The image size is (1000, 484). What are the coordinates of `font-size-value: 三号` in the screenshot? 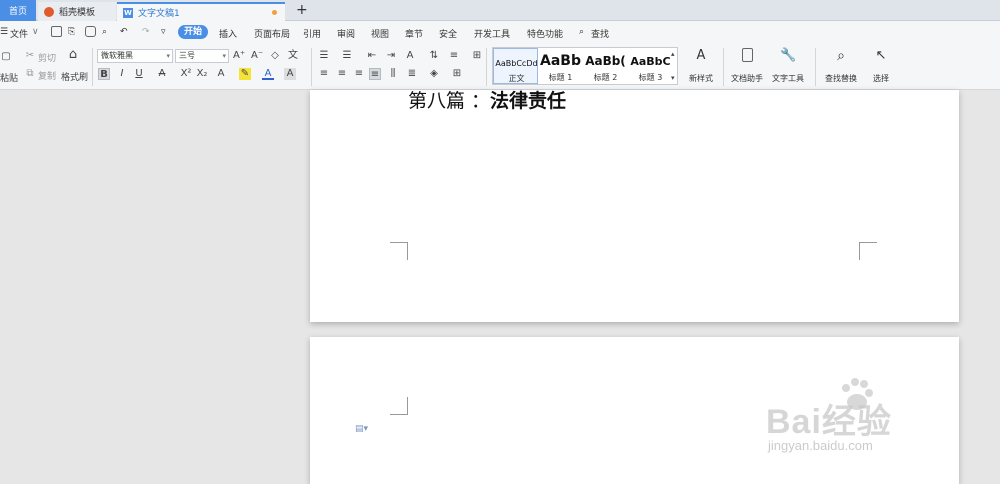 It's located at (187, 55).